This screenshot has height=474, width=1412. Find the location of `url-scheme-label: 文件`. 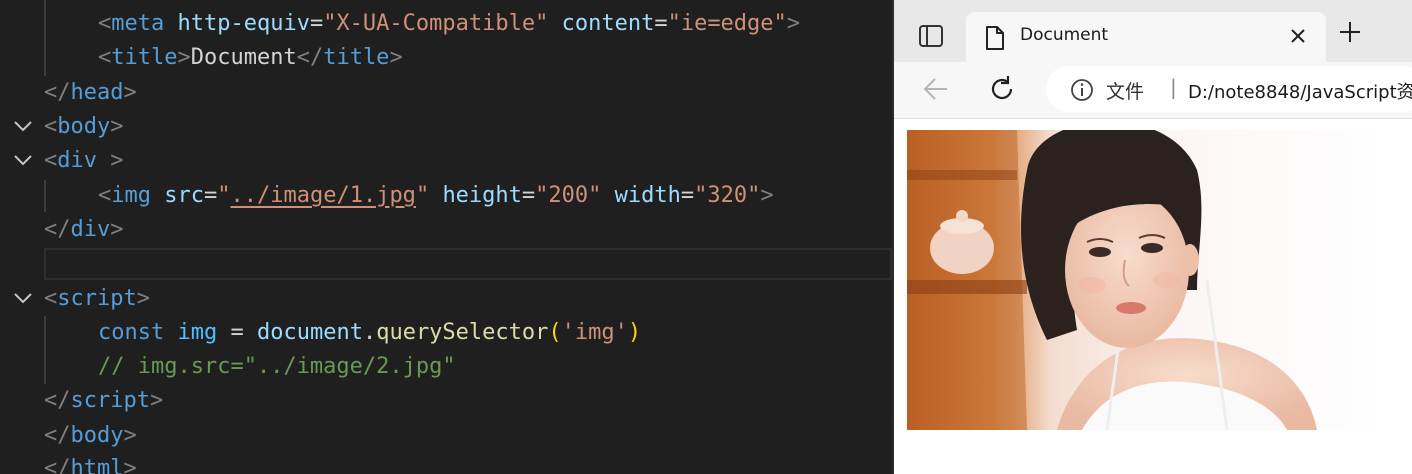

url-scheme-label: 文件 is located at coordinates (1125, 92).